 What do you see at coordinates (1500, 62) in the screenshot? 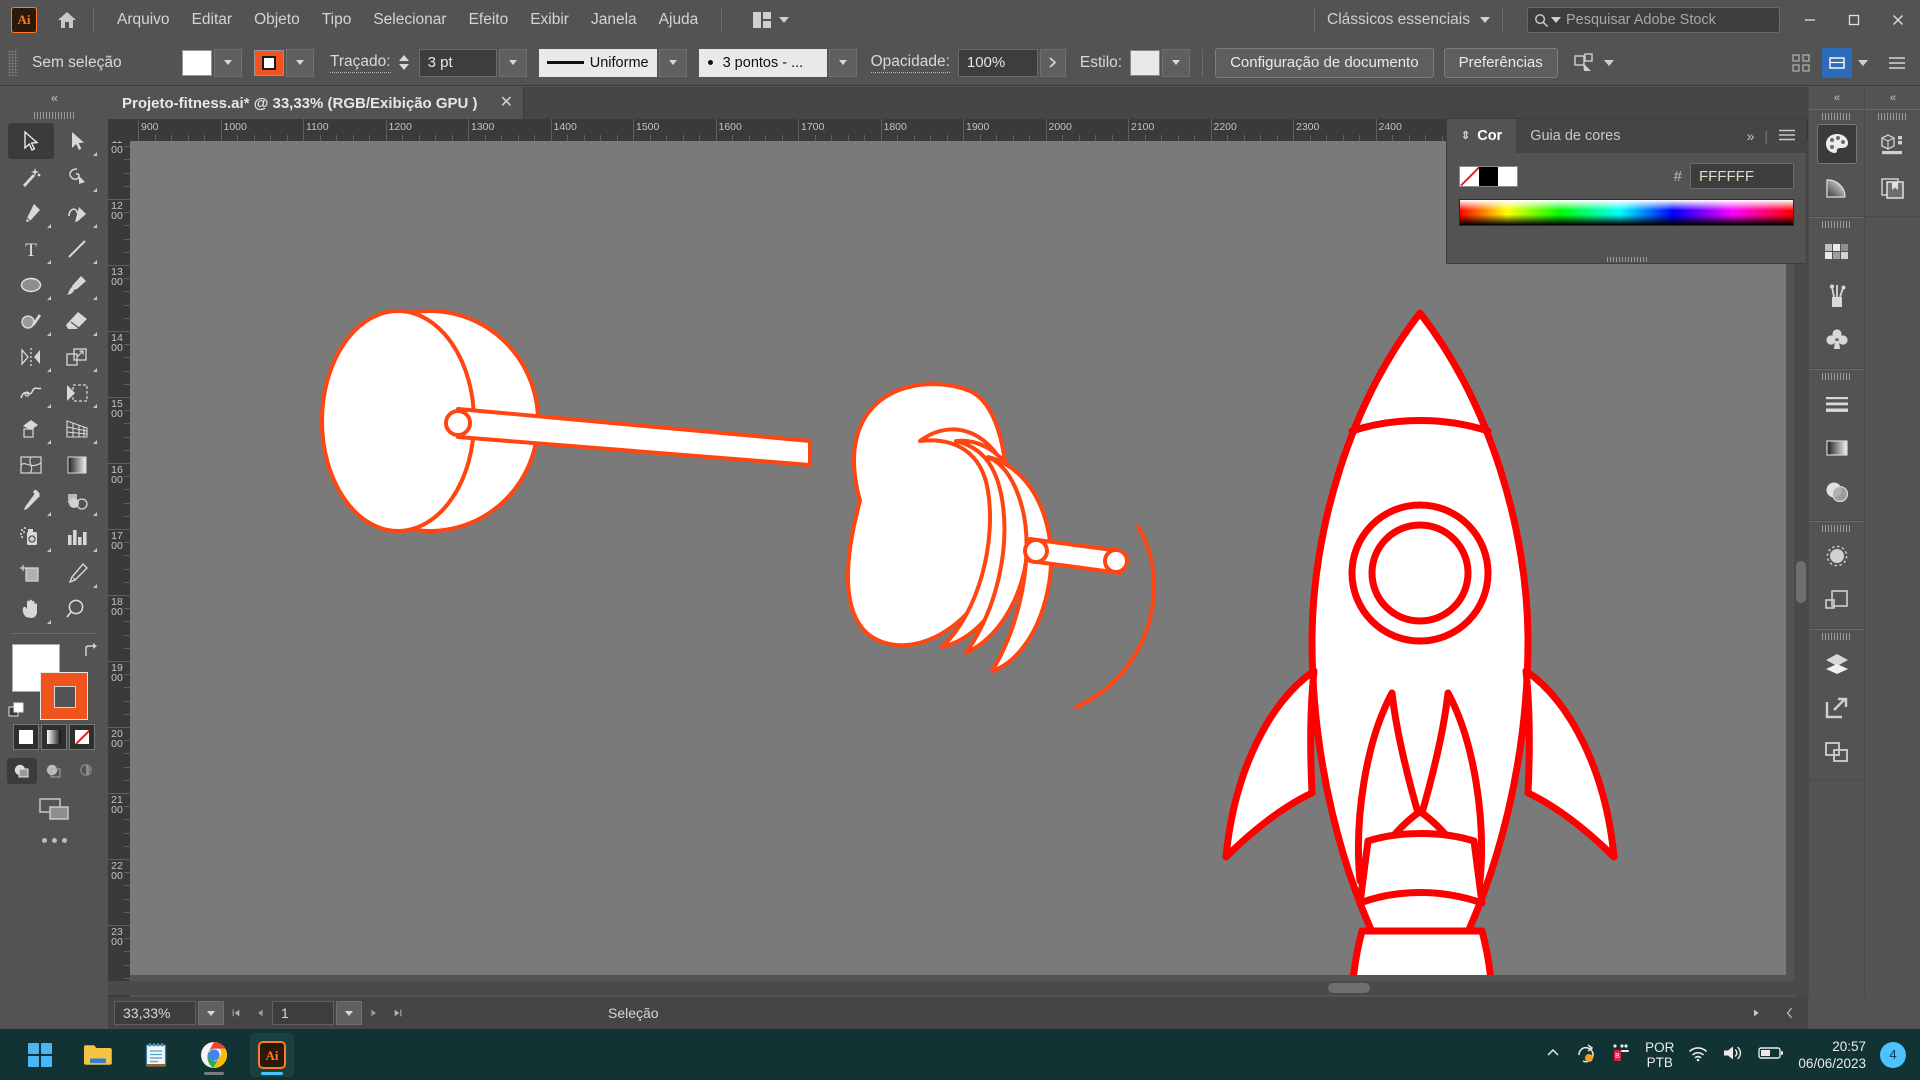
I see `preferences-button: Preferências` at bounding box center [1500, 62].